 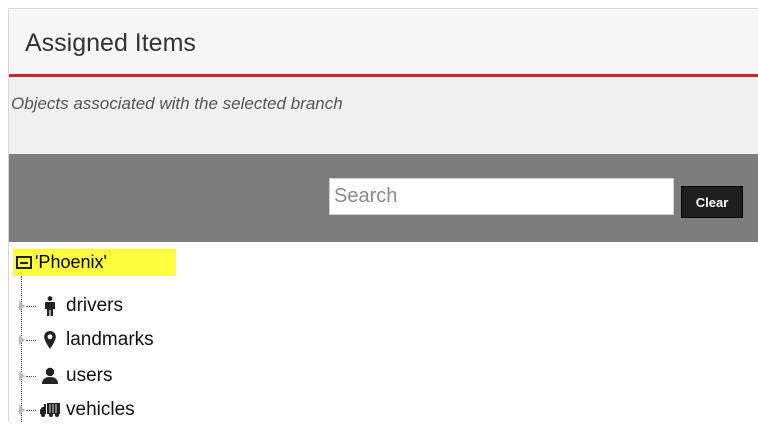 I want to click on tree-item-users: users, so click(x=66, y=376).